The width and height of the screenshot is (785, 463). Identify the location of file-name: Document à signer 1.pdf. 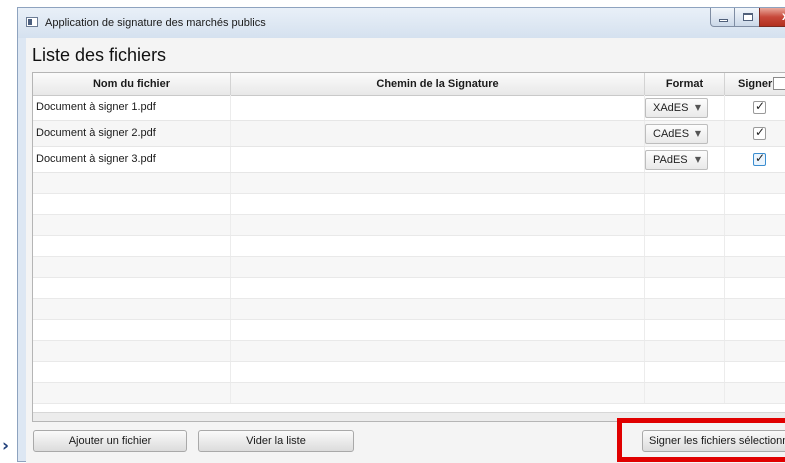
(96, 107).